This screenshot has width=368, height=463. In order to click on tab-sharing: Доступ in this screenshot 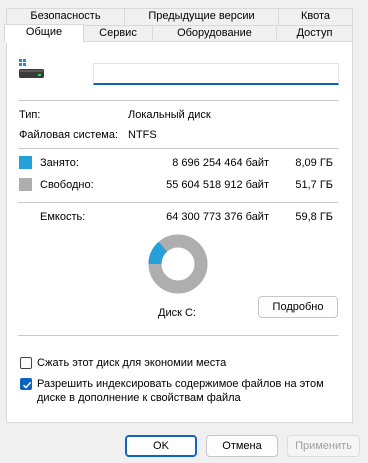, I will do `click(314, 33)`.